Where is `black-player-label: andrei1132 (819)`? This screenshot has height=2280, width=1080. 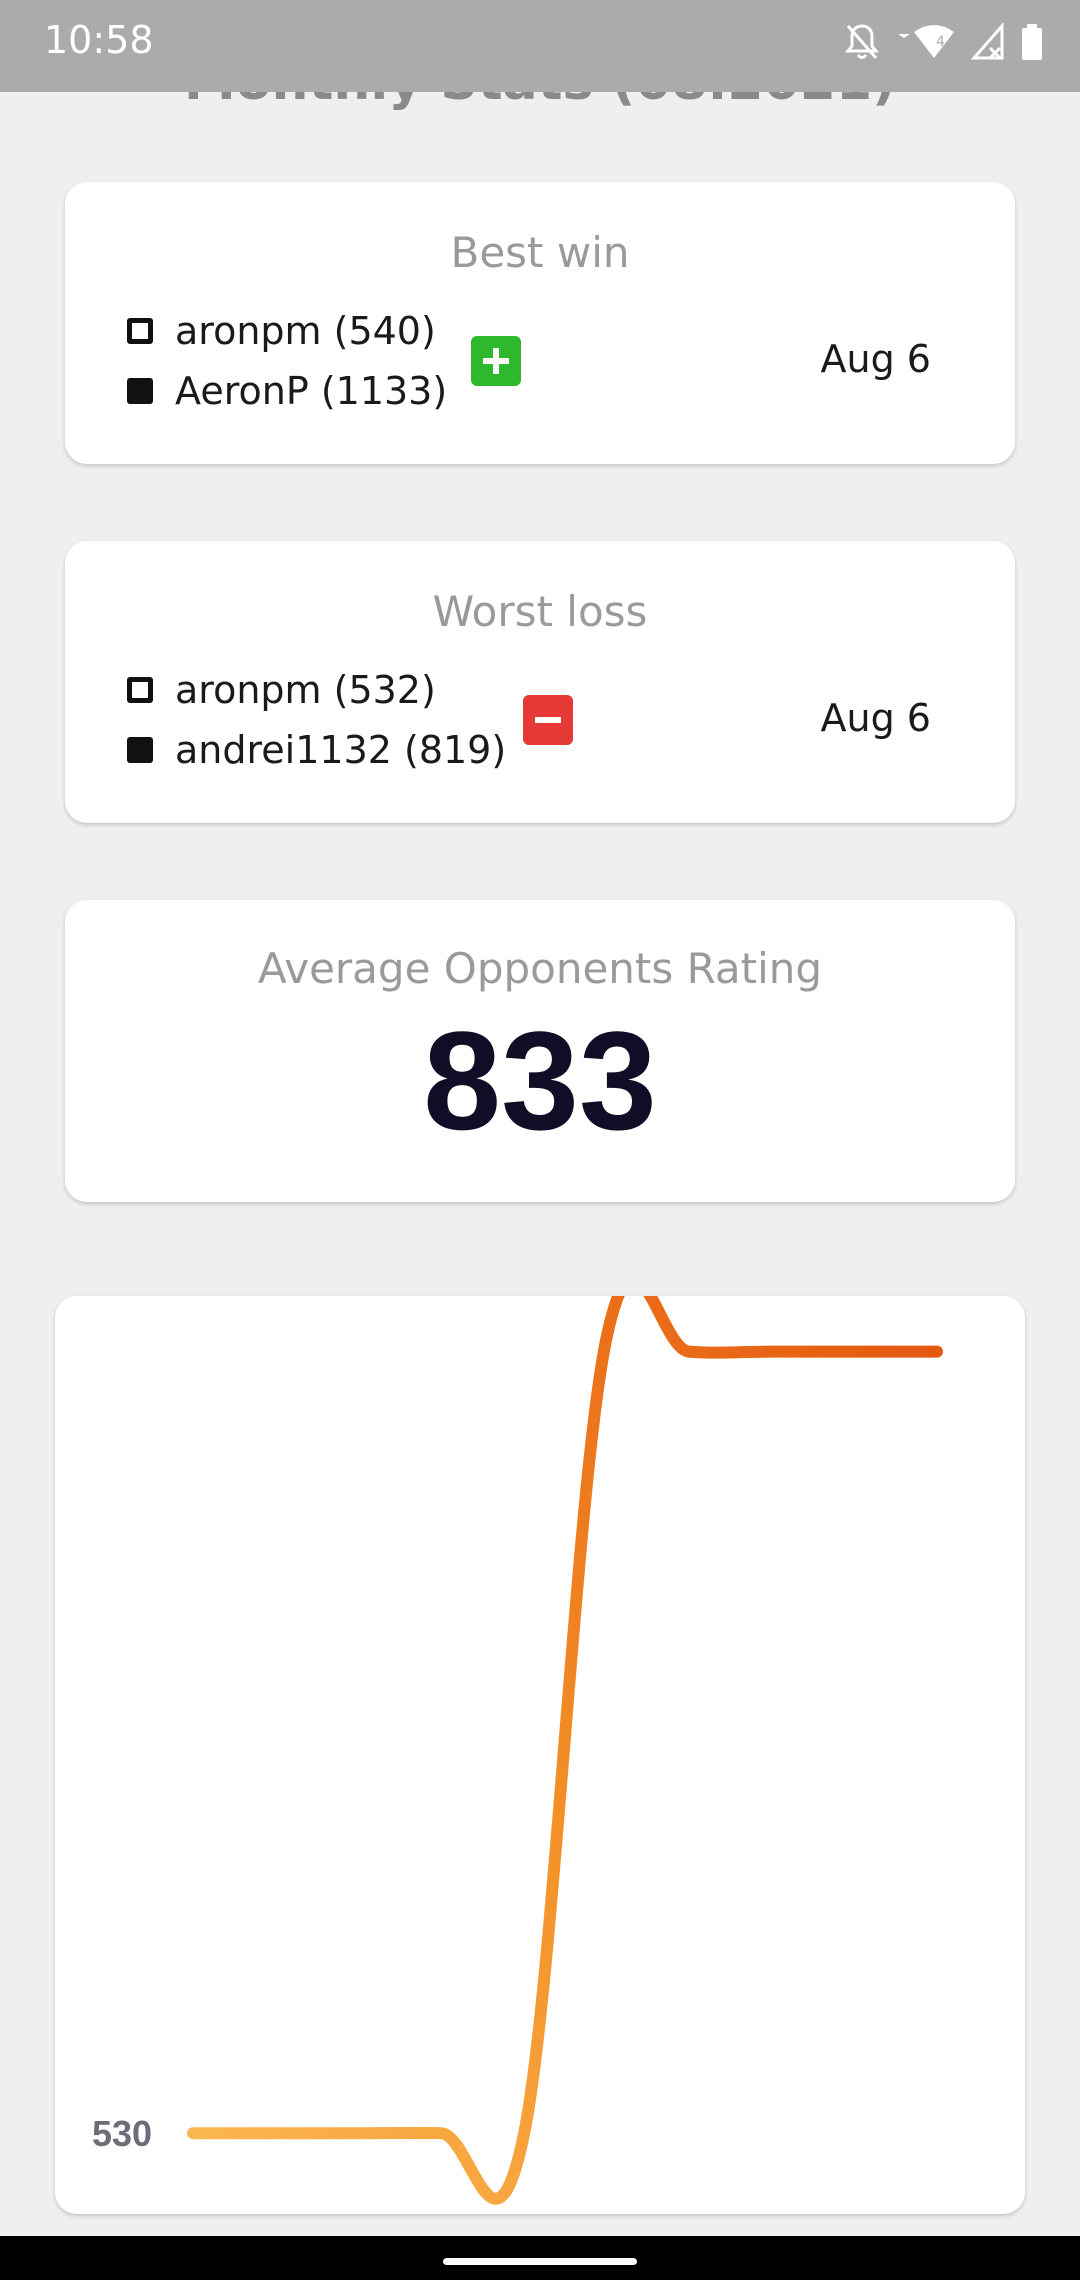
black-player-label: andrei1132 (819) is located at coordinates (341, 750).